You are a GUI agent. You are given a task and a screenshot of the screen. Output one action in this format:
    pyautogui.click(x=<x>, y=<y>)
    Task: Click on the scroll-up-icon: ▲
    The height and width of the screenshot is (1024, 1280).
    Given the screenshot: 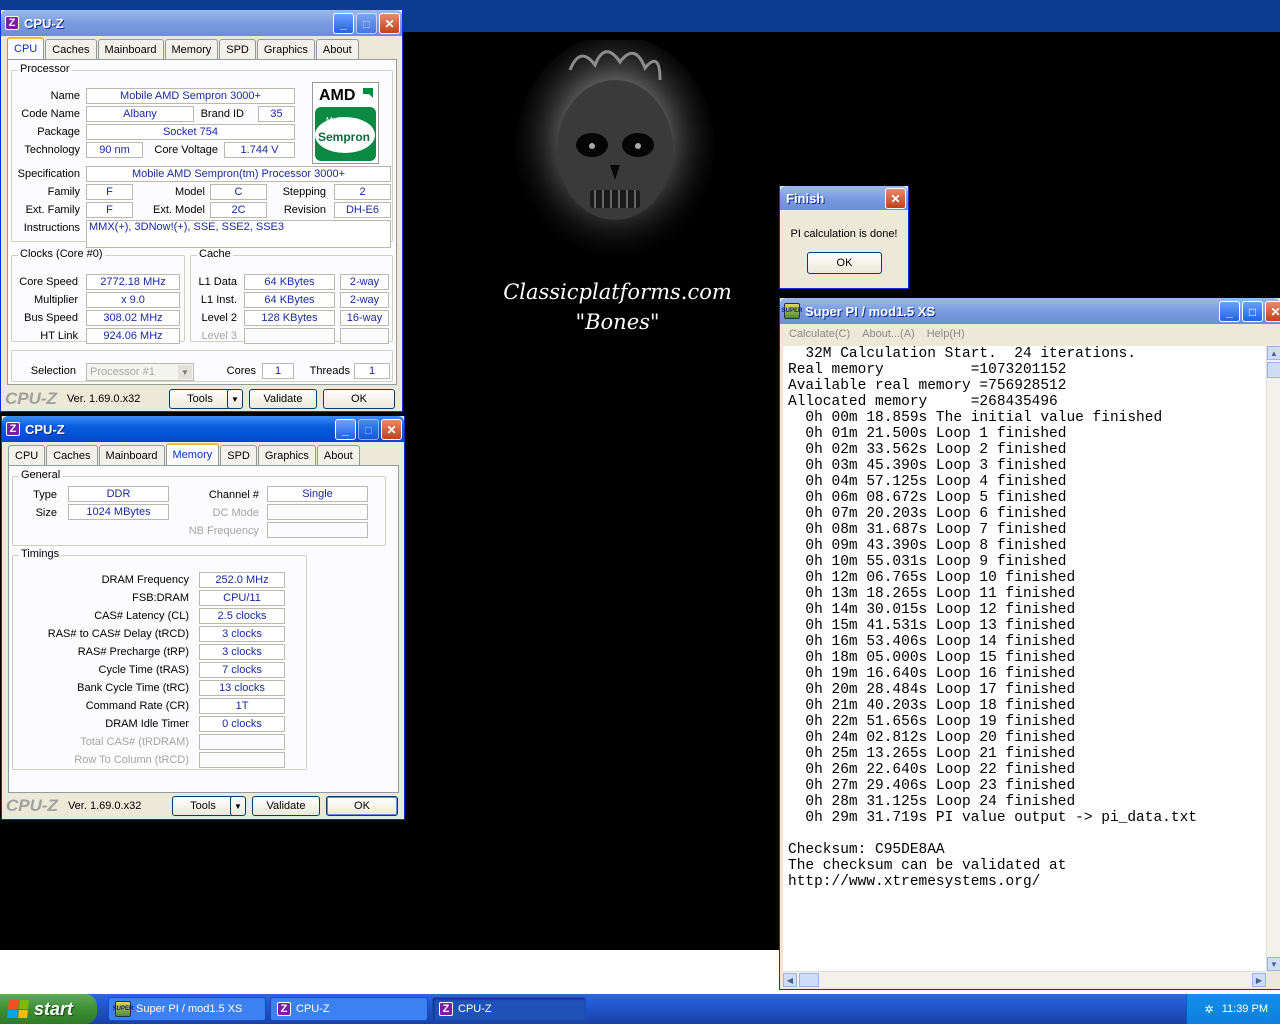 What is the action you would take?
    pyautogui.click(x=1273, y=353)
    